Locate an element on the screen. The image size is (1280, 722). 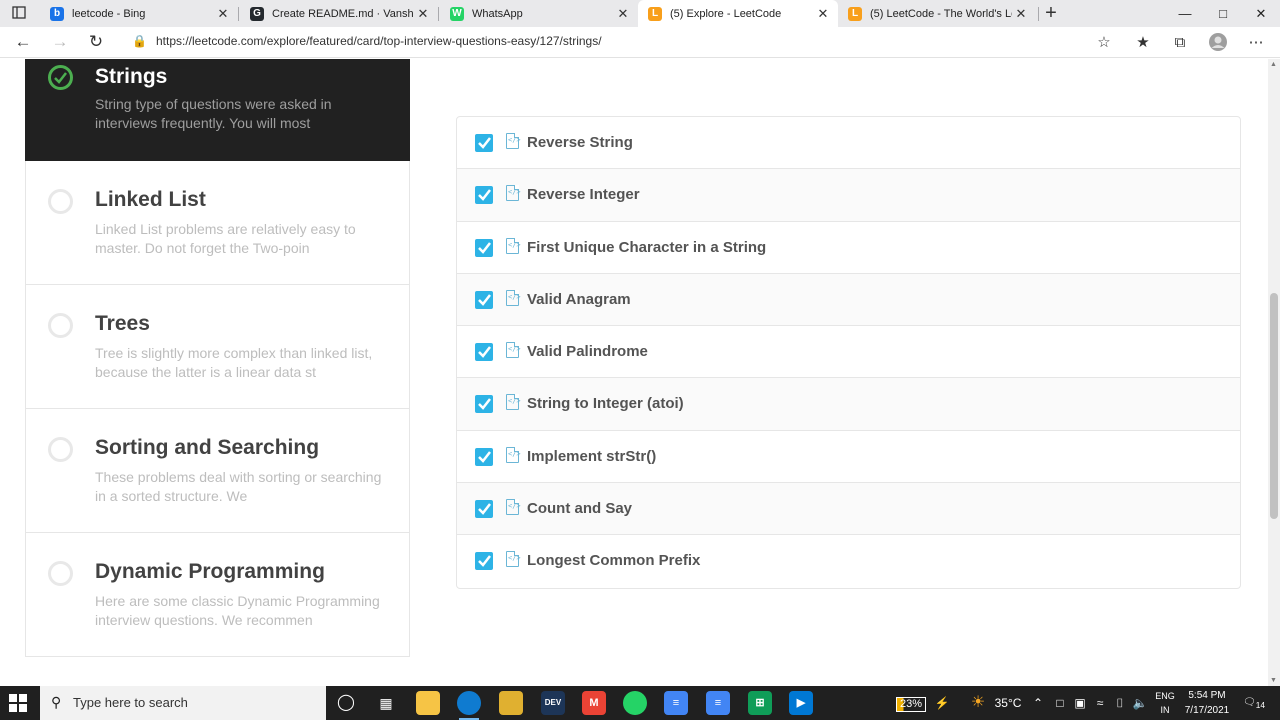
problem-row: </> Valid Palindrome is located at coordinates (848, 352).